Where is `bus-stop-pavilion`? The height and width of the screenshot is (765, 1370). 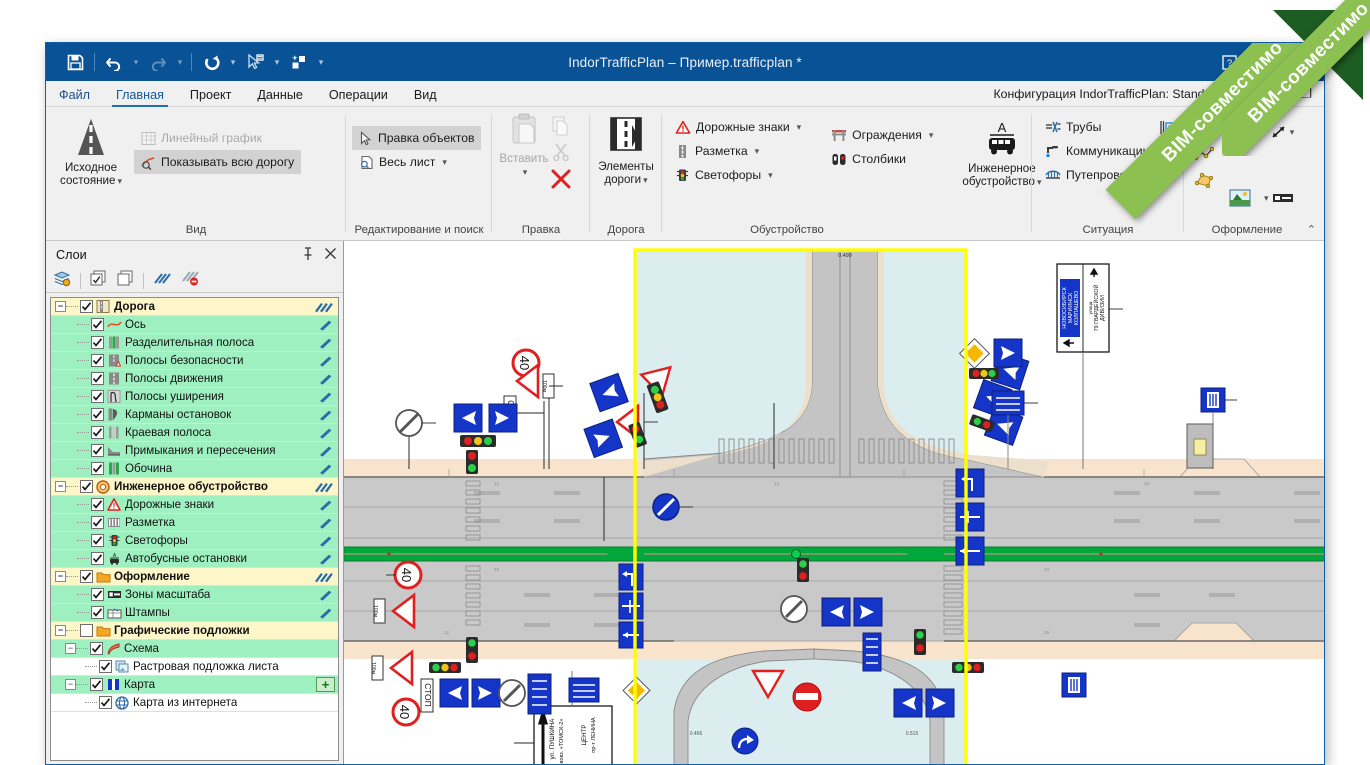
bus-stop-pavilion is located at coordinates (1200, 446).